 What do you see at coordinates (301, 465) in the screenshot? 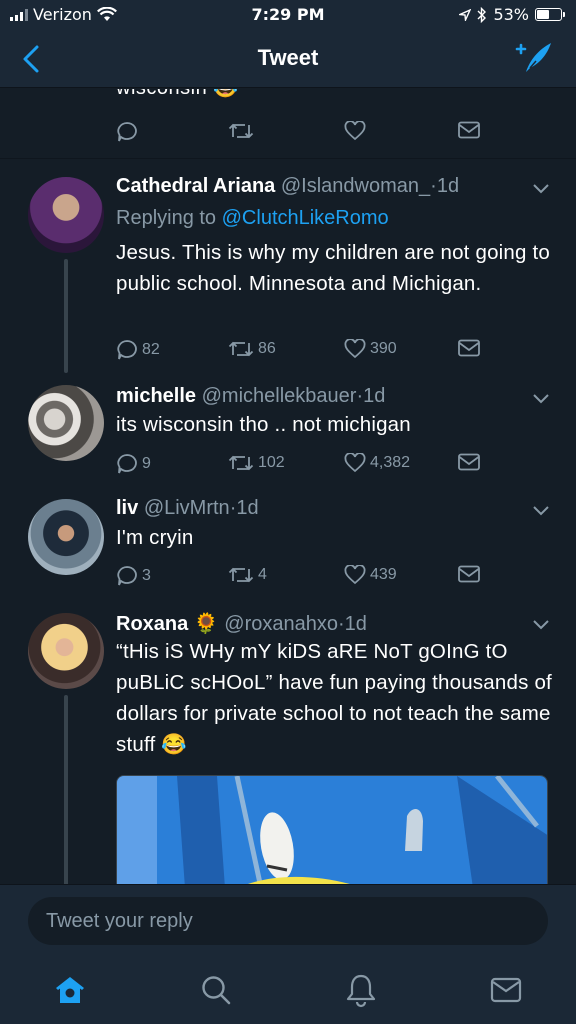
I see `tweet-actions: 9 102 4,382` at bounding box center [301, 465].